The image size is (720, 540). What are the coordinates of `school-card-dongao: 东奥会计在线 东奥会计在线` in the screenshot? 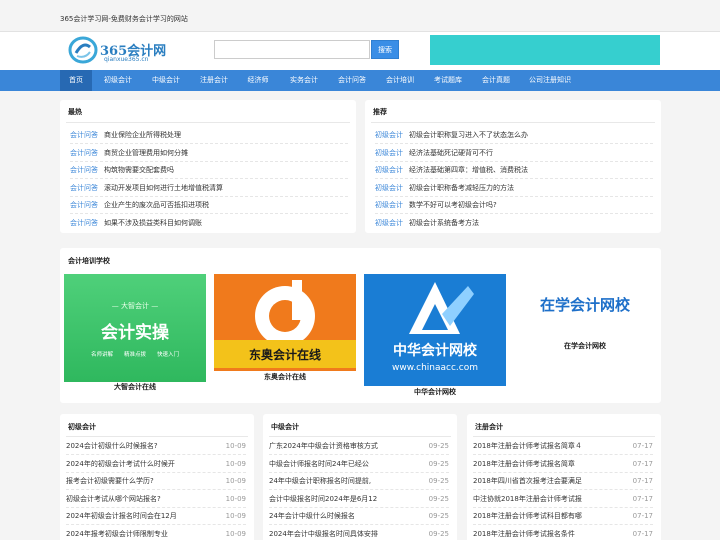 It's located at (285, 336).